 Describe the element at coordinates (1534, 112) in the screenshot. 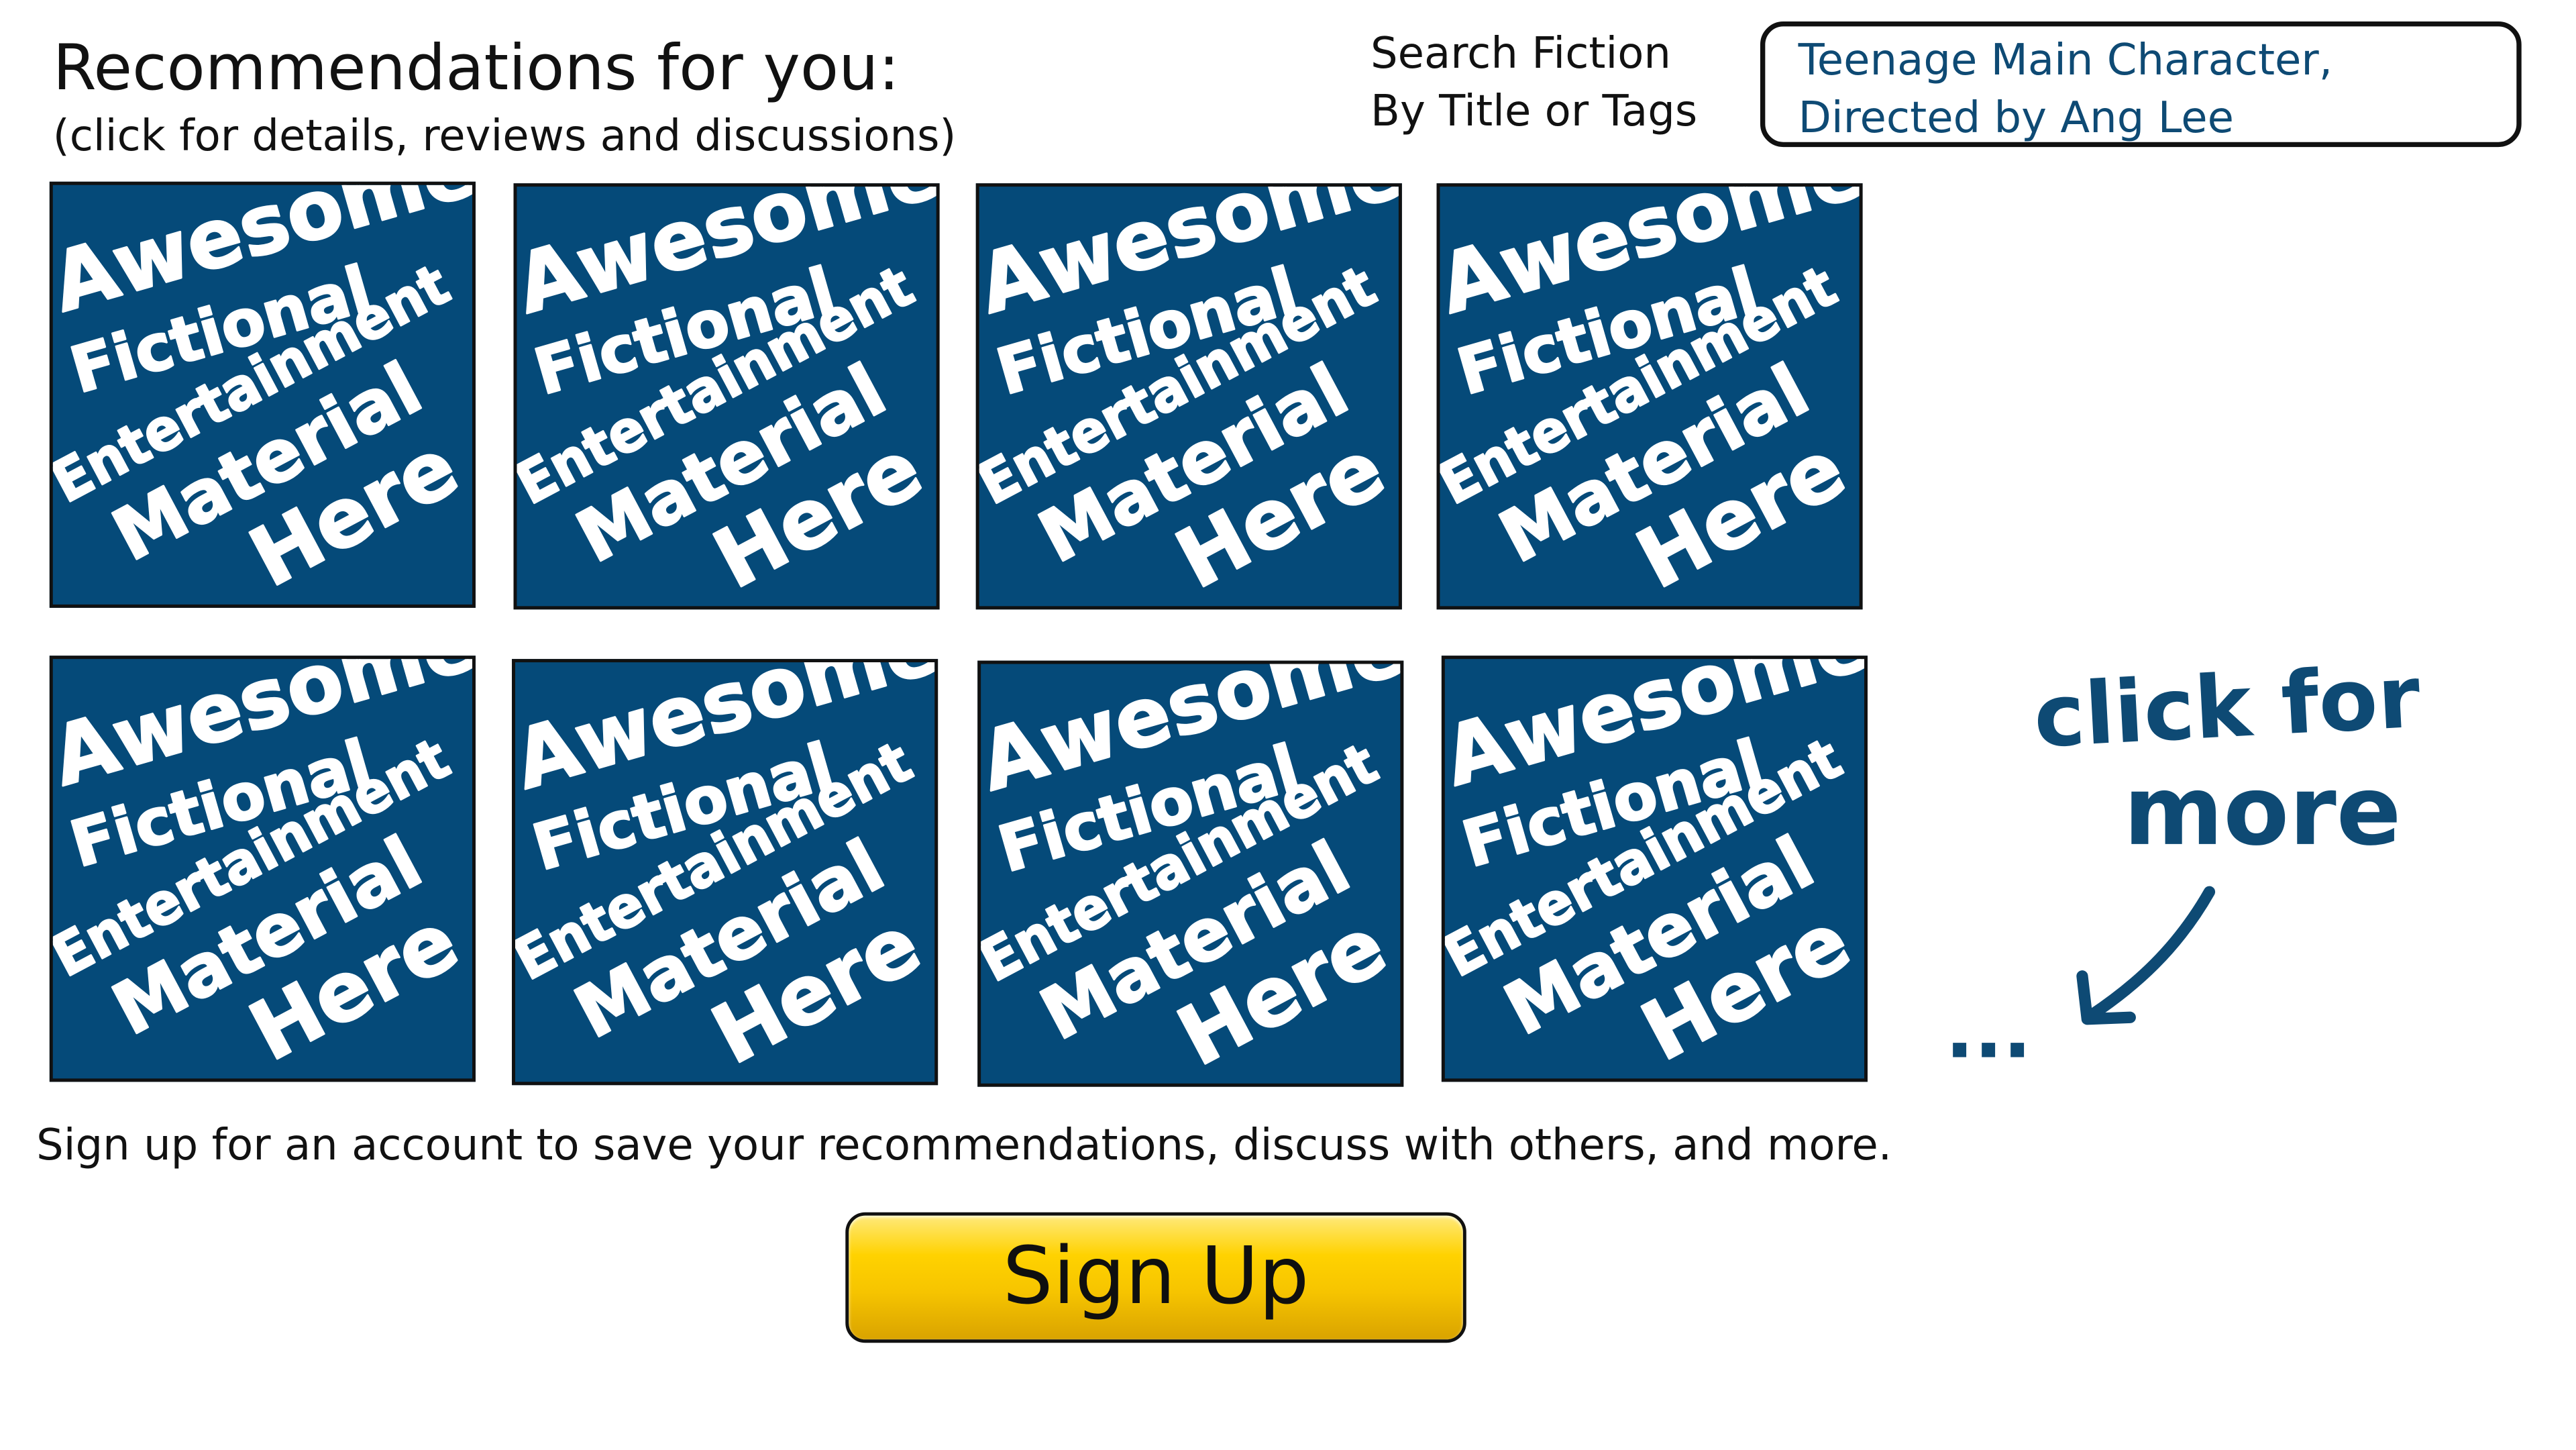

I see `search-label-line2: By Title or Tags` at that location.